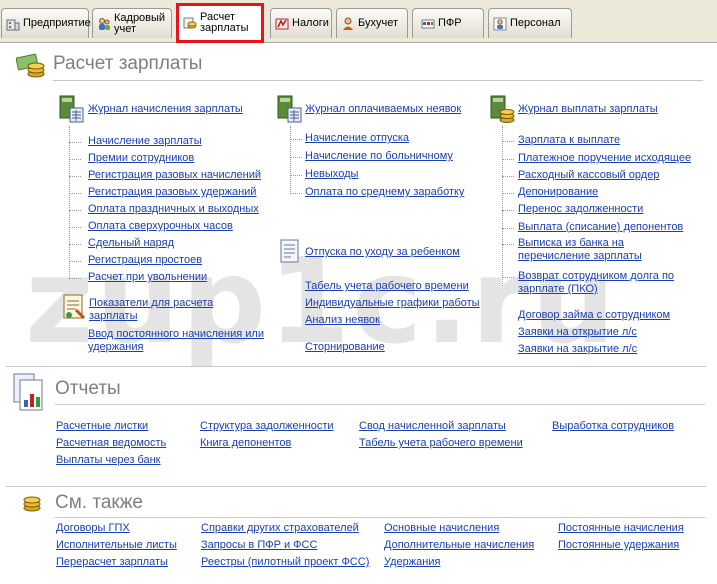  I want to click on tab-taxes: Налоги, so click(301, 23).